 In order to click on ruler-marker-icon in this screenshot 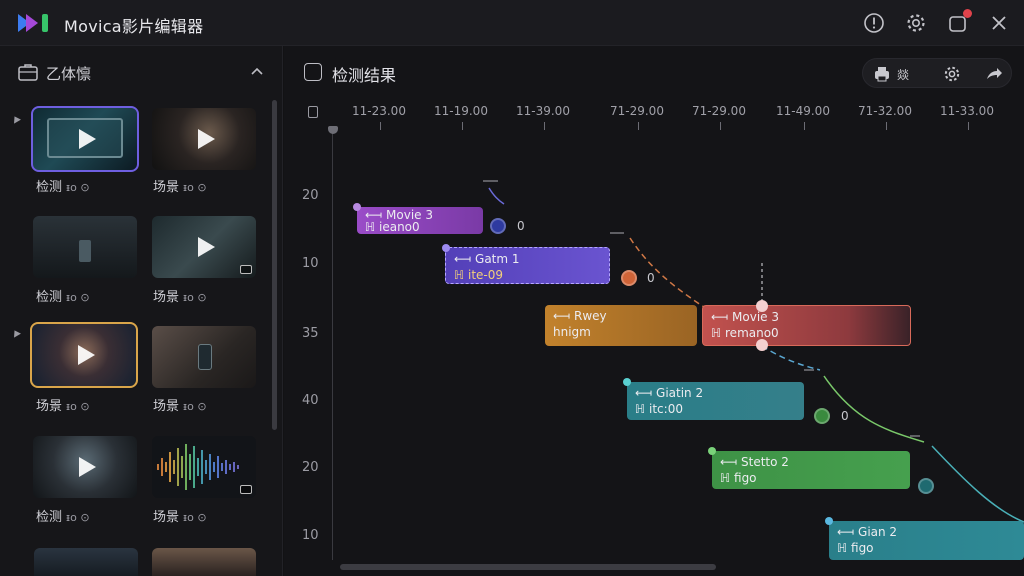, I will do `click(313, 112)`.